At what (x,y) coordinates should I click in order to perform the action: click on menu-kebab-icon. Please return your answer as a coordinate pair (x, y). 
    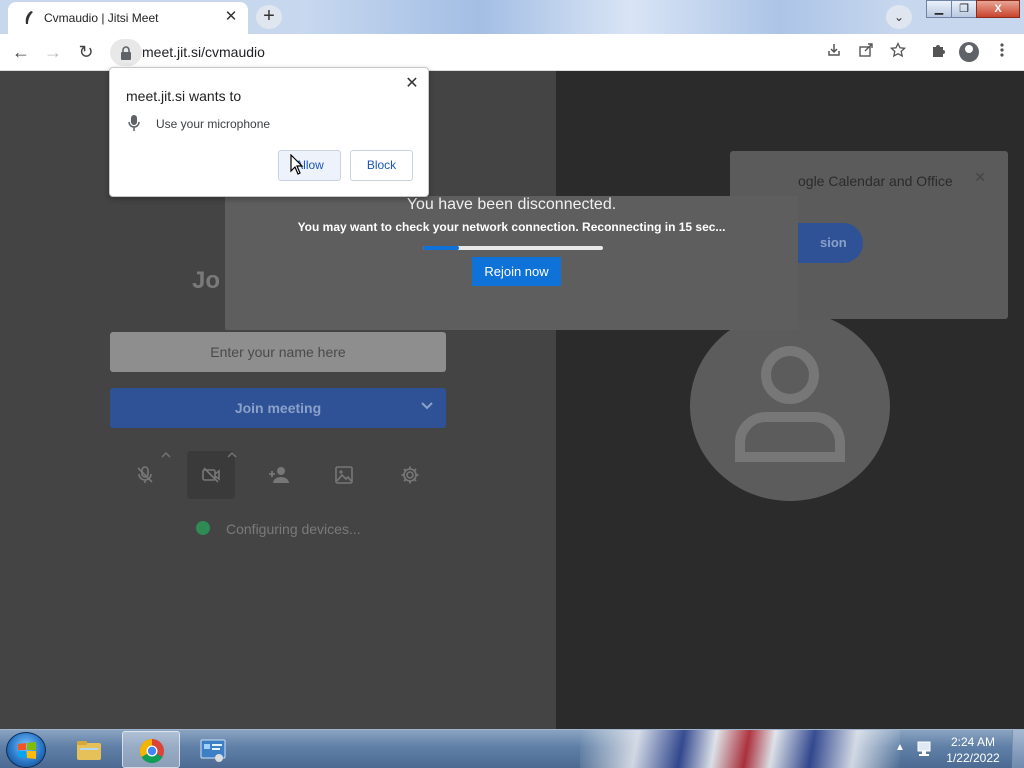
    Looking at the image, I should click on (1002, 52).